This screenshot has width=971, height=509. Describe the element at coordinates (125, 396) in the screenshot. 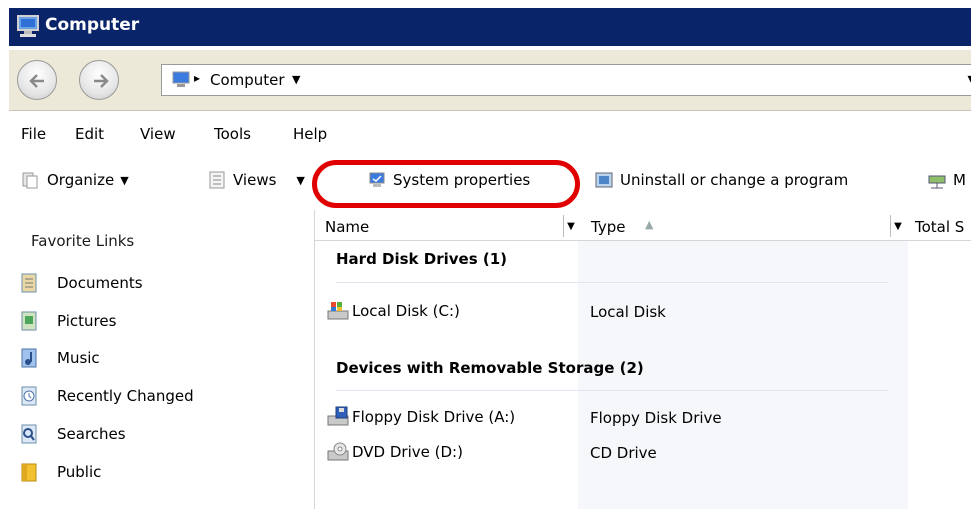

I see `favorite-label: Recently Changed` at that location.